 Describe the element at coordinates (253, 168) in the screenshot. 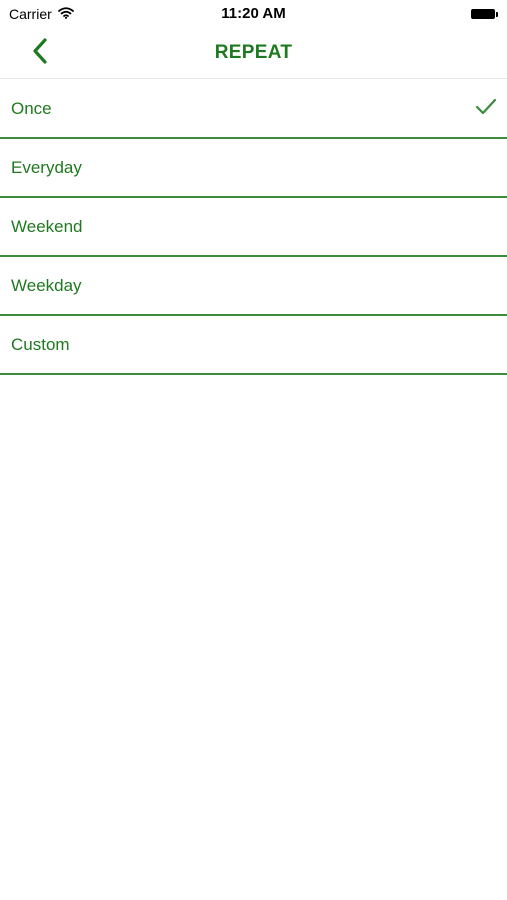

I see `option-everyday: Everyday` at that location.